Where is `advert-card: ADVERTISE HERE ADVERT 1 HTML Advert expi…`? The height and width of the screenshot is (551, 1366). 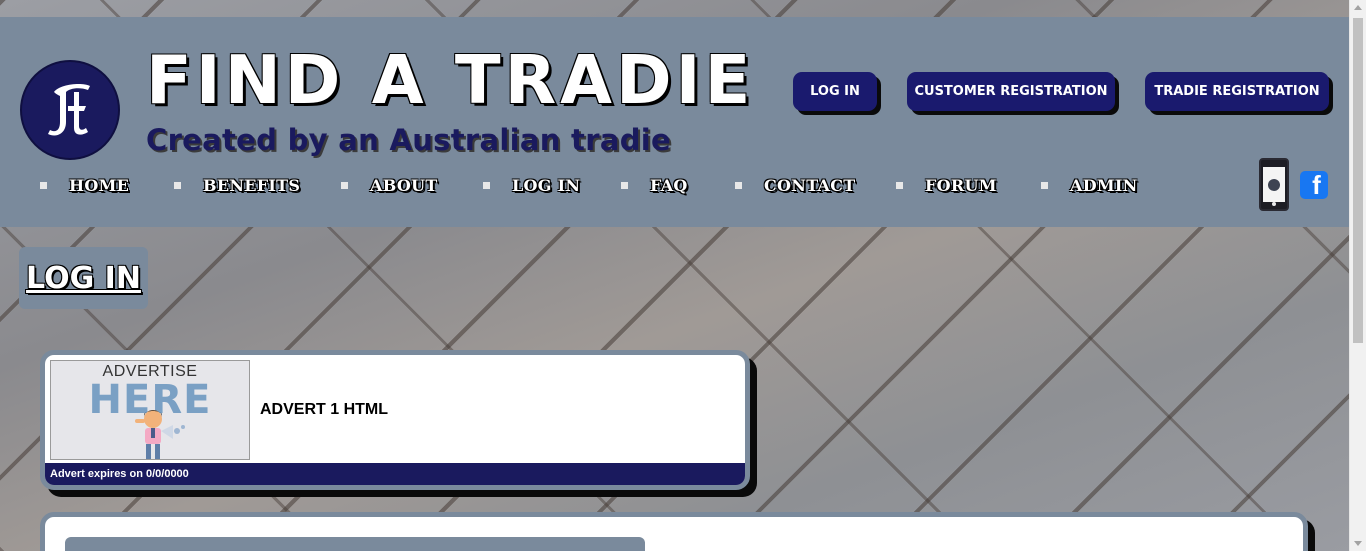 advert-card: ADVERTISE HERE ADVERT 1 HTML Advert expi… is located at coordinates (395, 420).